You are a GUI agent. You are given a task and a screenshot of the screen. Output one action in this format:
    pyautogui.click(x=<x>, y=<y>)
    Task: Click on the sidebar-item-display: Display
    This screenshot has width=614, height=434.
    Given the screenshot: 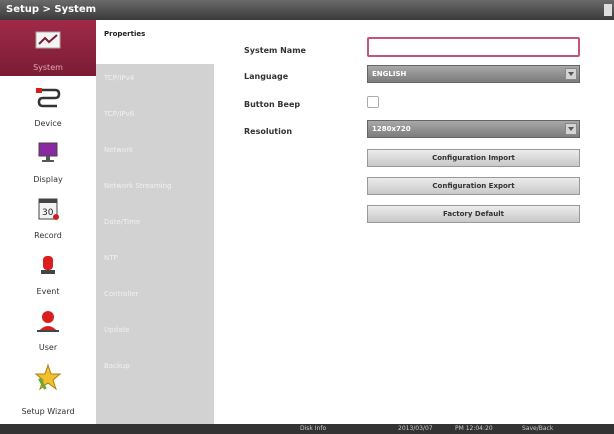 What is the action you would take?
    pyautogui.click(x=48, y=160)
    